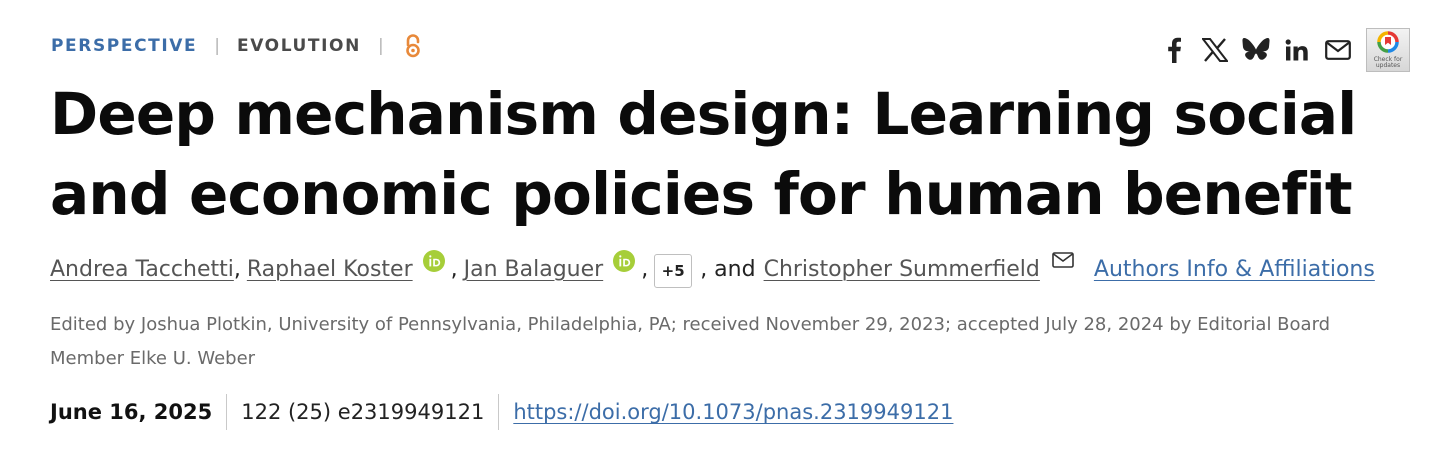 This screenshot has height=452, width=1452. I want to click on open-access-icon, so click(413, 46).